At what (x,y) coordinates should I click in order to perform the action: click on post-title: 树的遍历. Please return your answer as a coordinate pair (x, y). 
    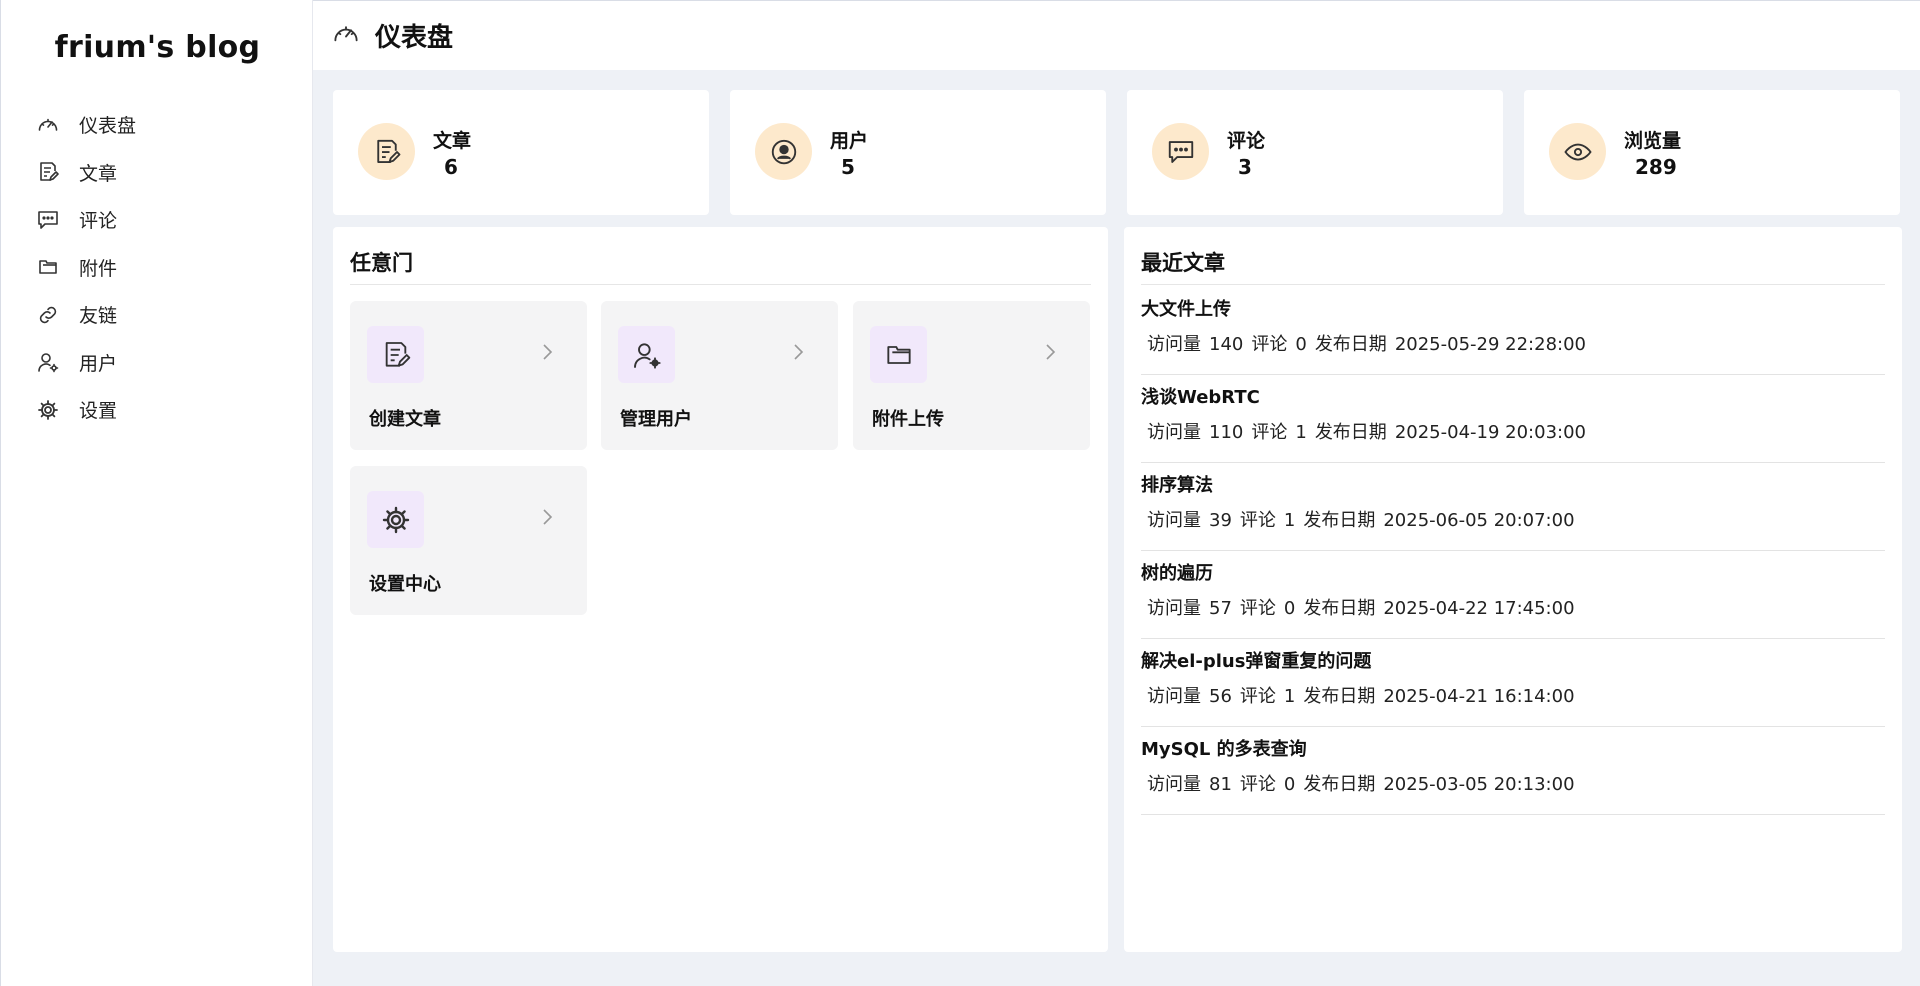
    Looking at the image, I should click on (1177, 573).